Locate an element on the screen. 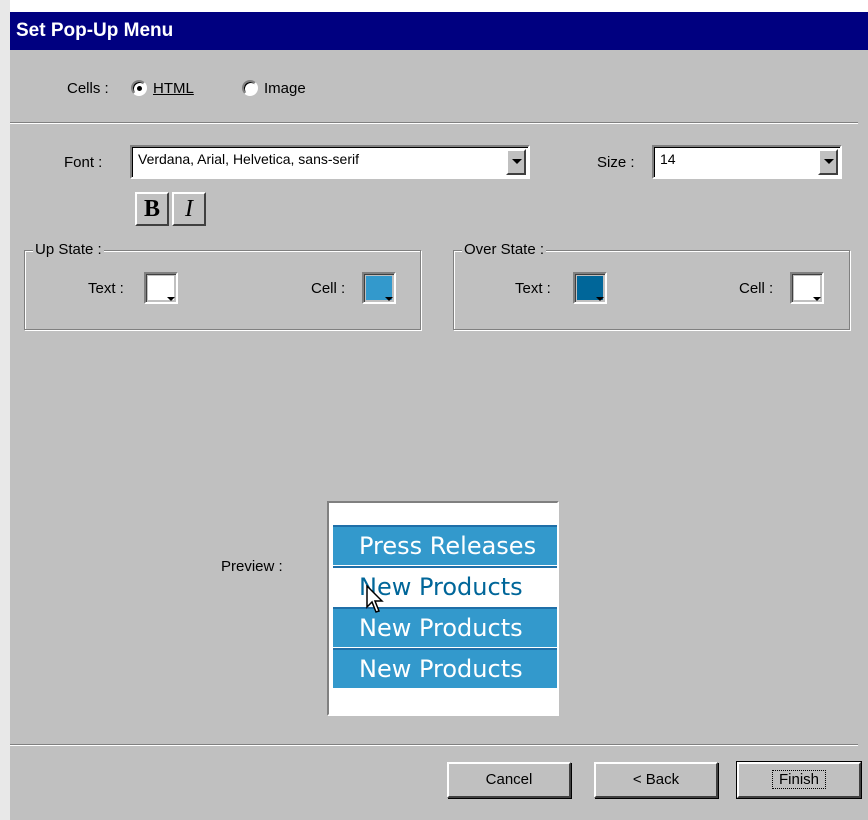 This screenshot has width=868, height=820. radio-html-label: HTML is located at coordinates (173, 88).